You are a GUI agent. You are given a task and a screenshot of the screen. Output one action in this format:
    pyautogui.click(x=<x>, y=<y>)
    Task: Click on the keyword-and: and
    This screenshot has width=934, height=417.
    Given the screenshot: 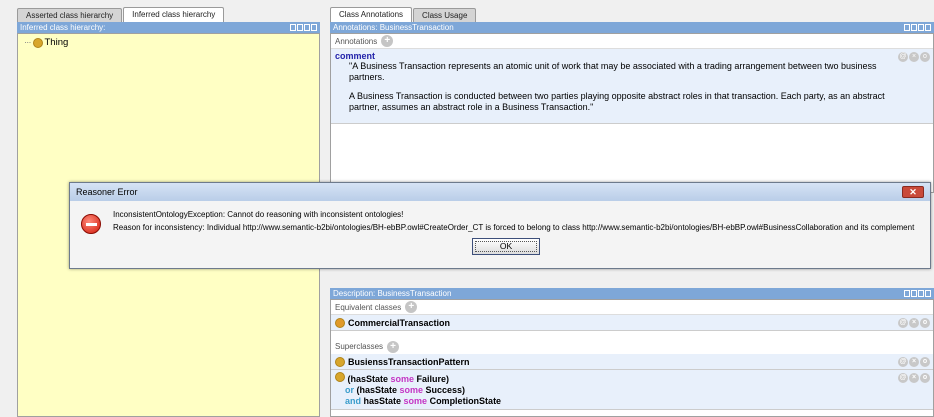 What is the action you would take?
    pyautogui.click(x=353, y=401)
    